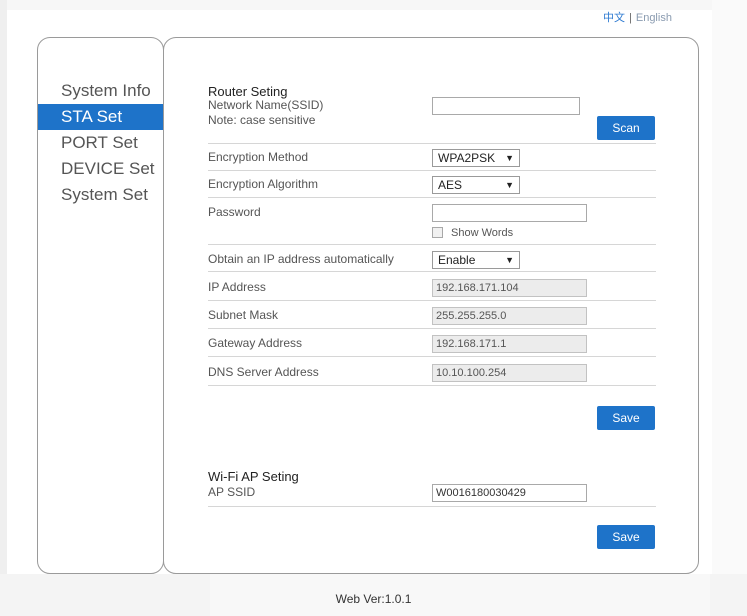 Image resolution: width=747 pixels, height=616 pixels. I want to click on encryption-method-value: WPA2PSK, so click(467, 158).